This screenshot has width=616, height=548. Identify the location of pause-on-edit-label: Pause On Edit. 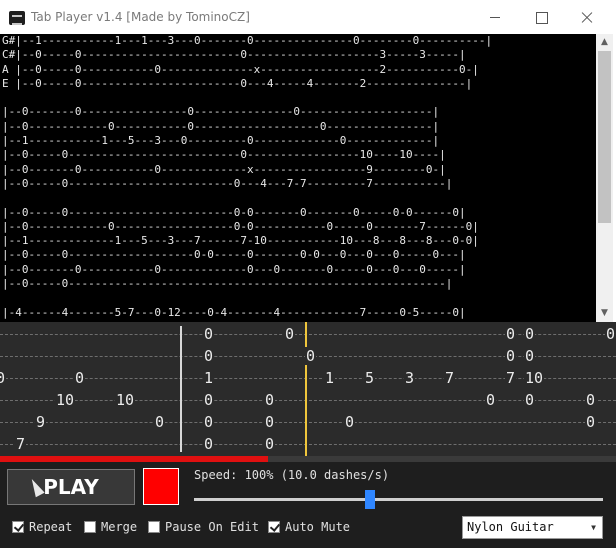
(212, 527).